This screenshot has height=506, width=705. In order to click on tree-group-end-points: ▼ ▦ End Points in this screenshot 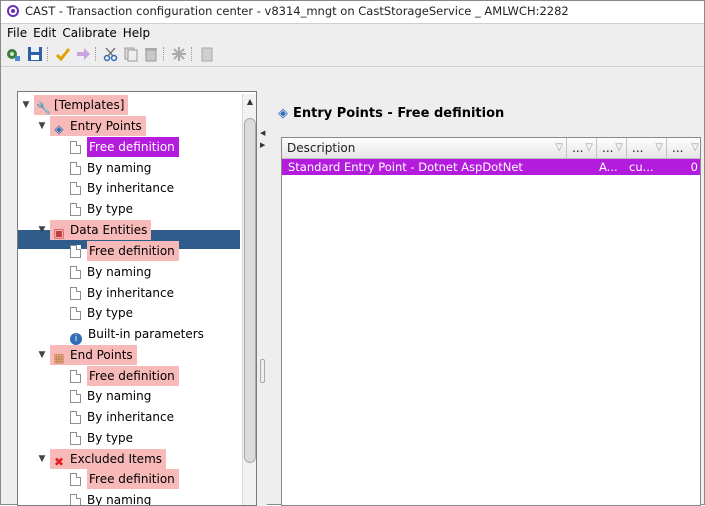, I will do `click(87, 355)`.